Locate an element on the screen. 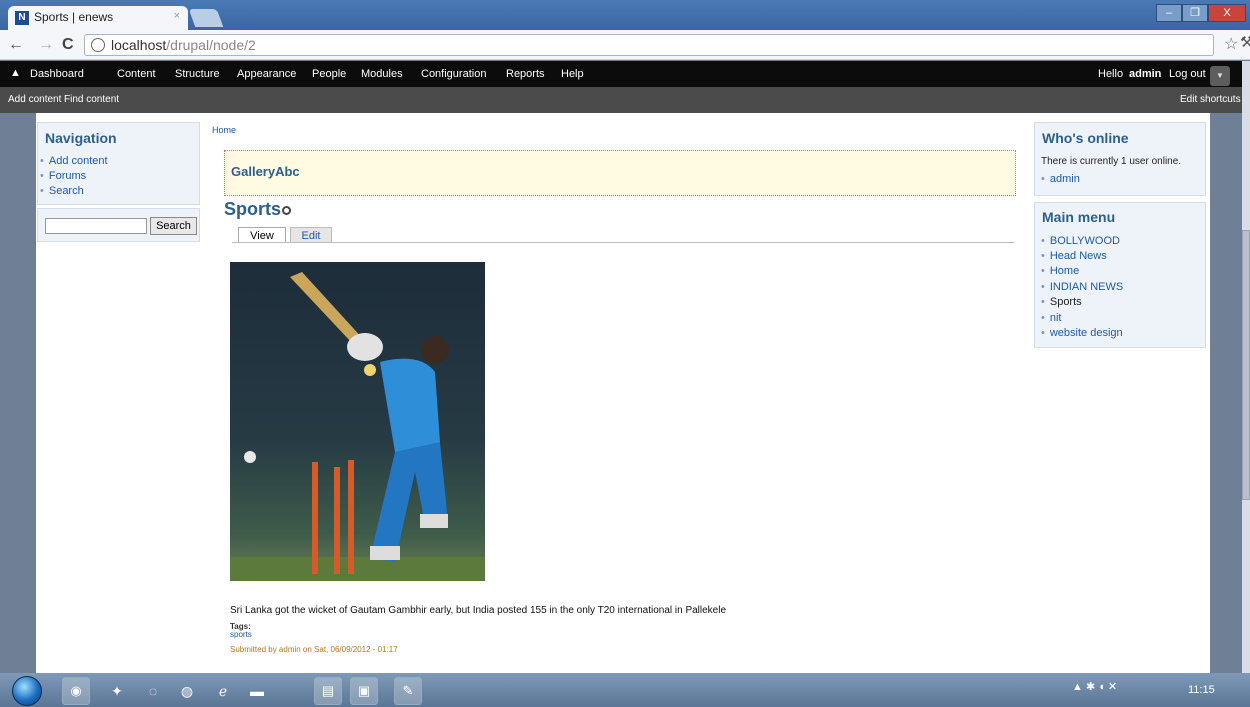 The image size is (1250, 707). browser-toolbar: ← → C localhost/drupal/node/2 is located at coordinates (625, 45).